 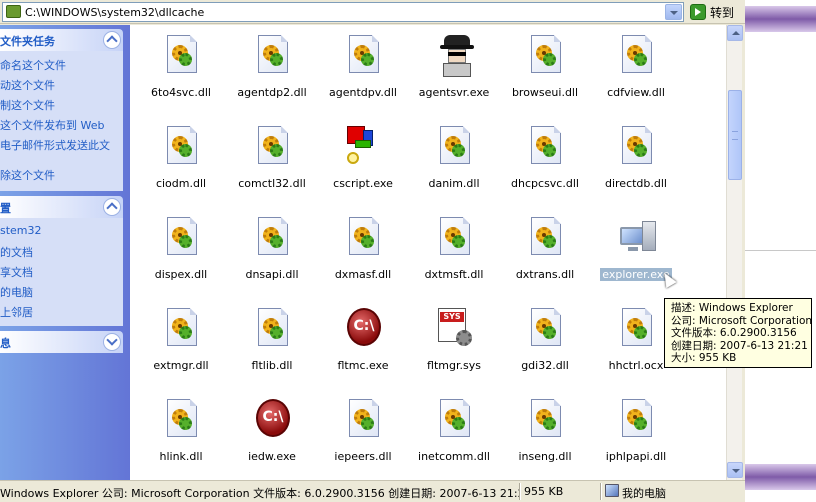 I want to click on desktop-divider, so click(x=780, y=250).